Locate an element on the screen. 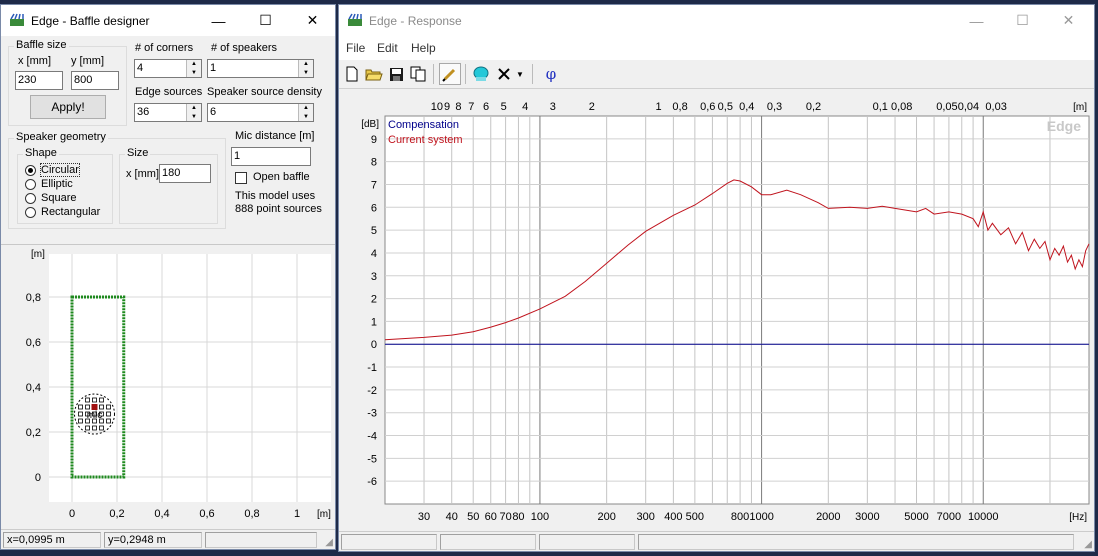 This screenshot has width=1098, height=556. edge-sources-value: 36 is located at coordinates (143, 112).